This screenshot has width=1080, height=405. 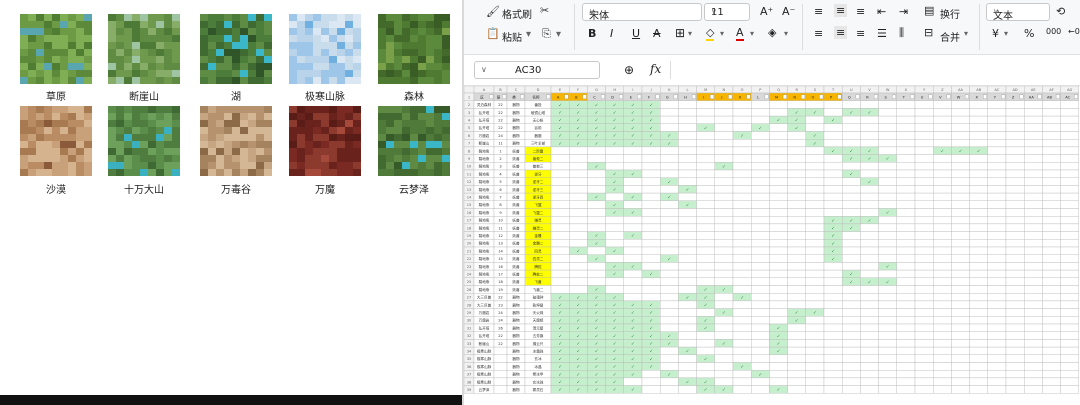 I want to click on map-thumbnail, so click(x=325, y=49).